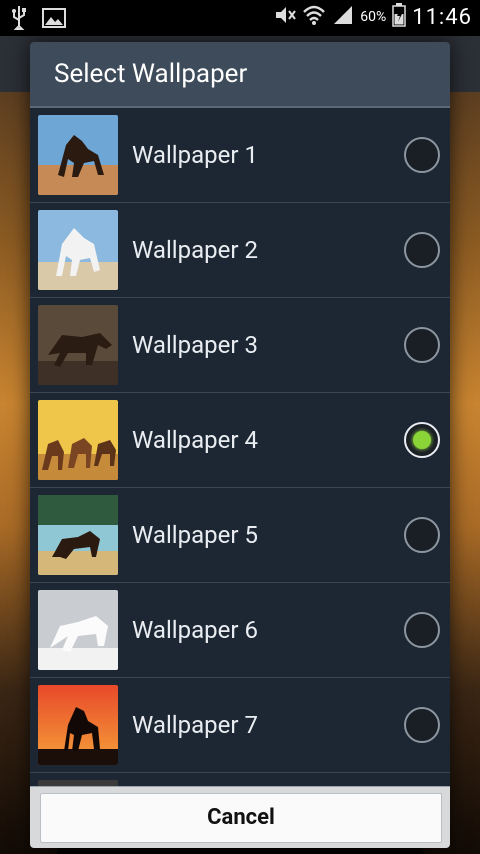 Image resolution: width=480 pixels, height=854 pixels. I want to click on wallpaper-item-3: Wallpaper 3, so click(240, 345).